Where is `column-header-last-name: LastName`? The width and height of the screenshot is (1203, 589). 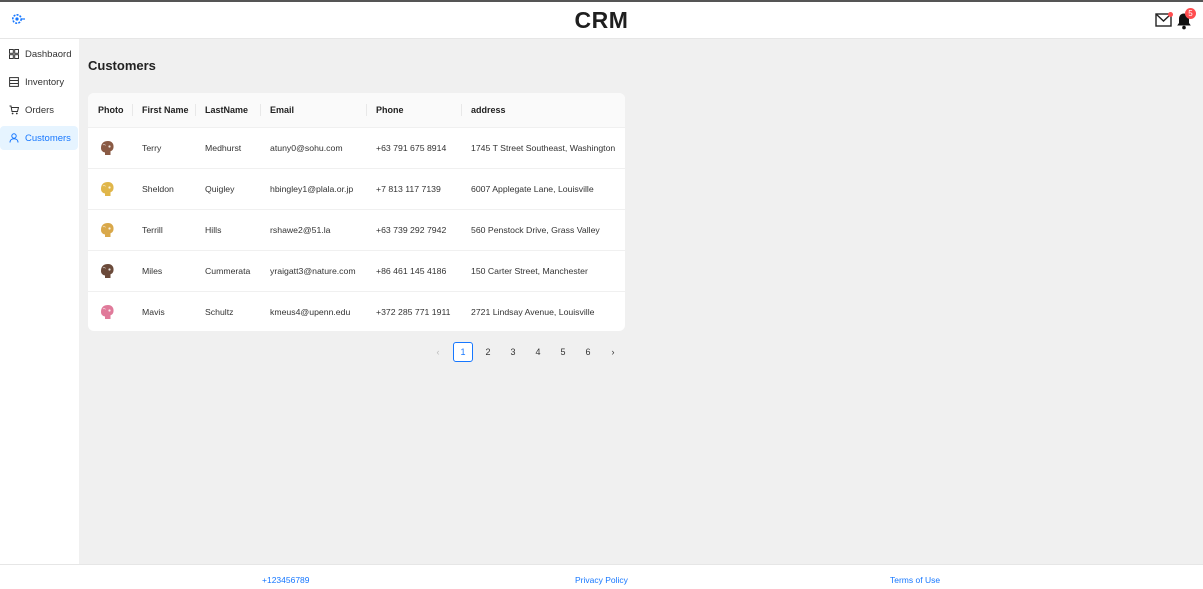
column-header-last-name: LastName is located at coordinates (227, 110).